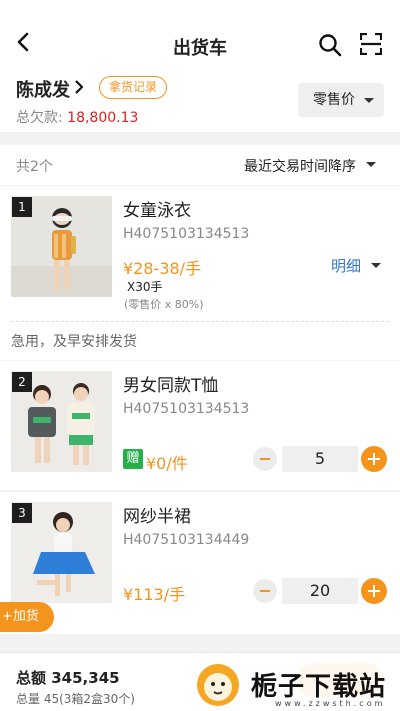 The width and height of the screenshot is (400, 711). Describe the element at coordinates (79, 87) in the screenshot. I see `chevron-right-icon` at that location.